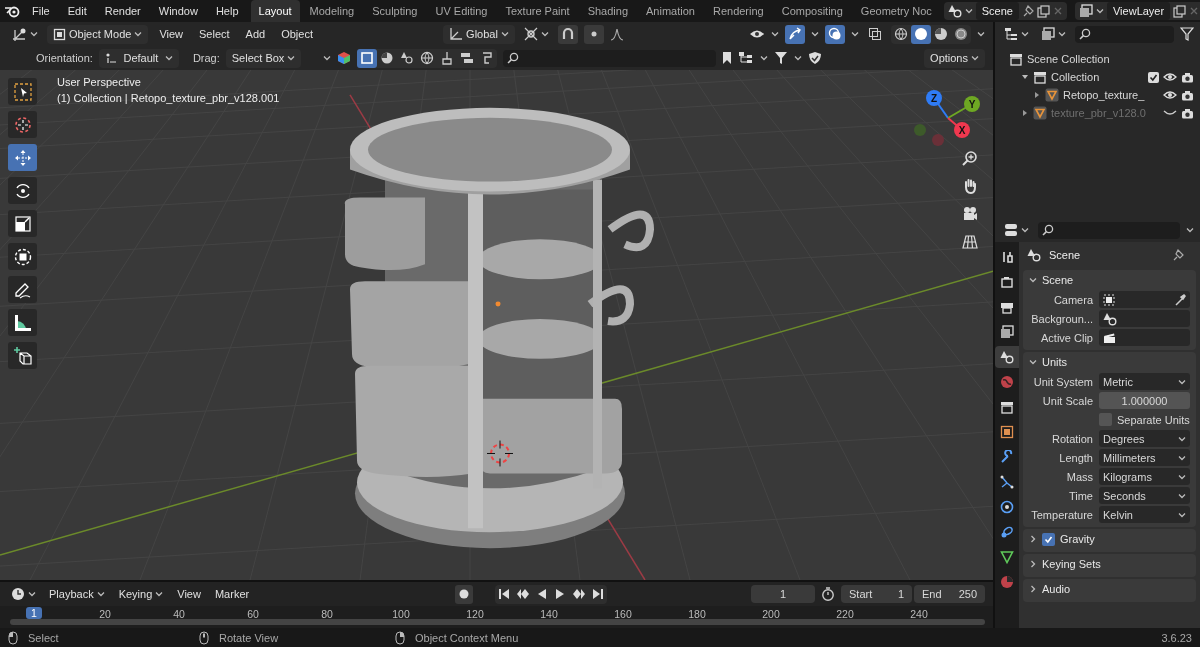 The height and width of the screenshot is (647, 1200). What do you see at coordinates (249, 637) in the screenshot?
I see `status-hint: Rotate View` at bounding box center [249, 637].